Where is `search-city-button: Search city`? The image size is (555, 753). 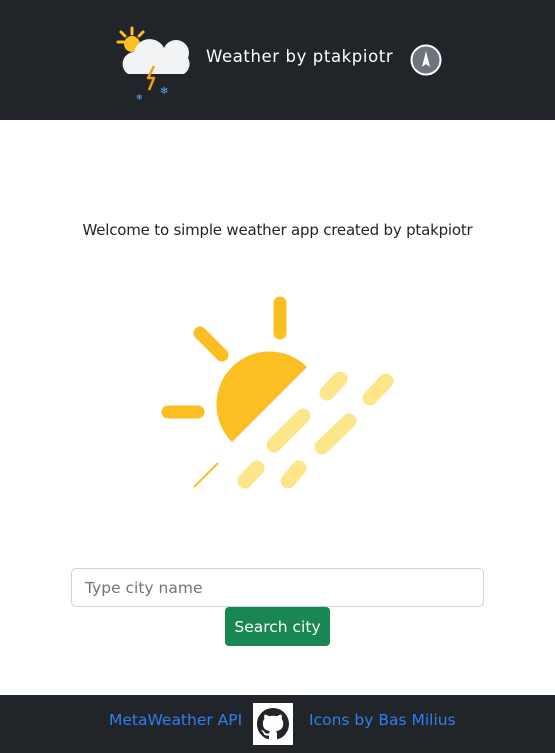 search-city-button: Search city is located at coordinates (277, 626).